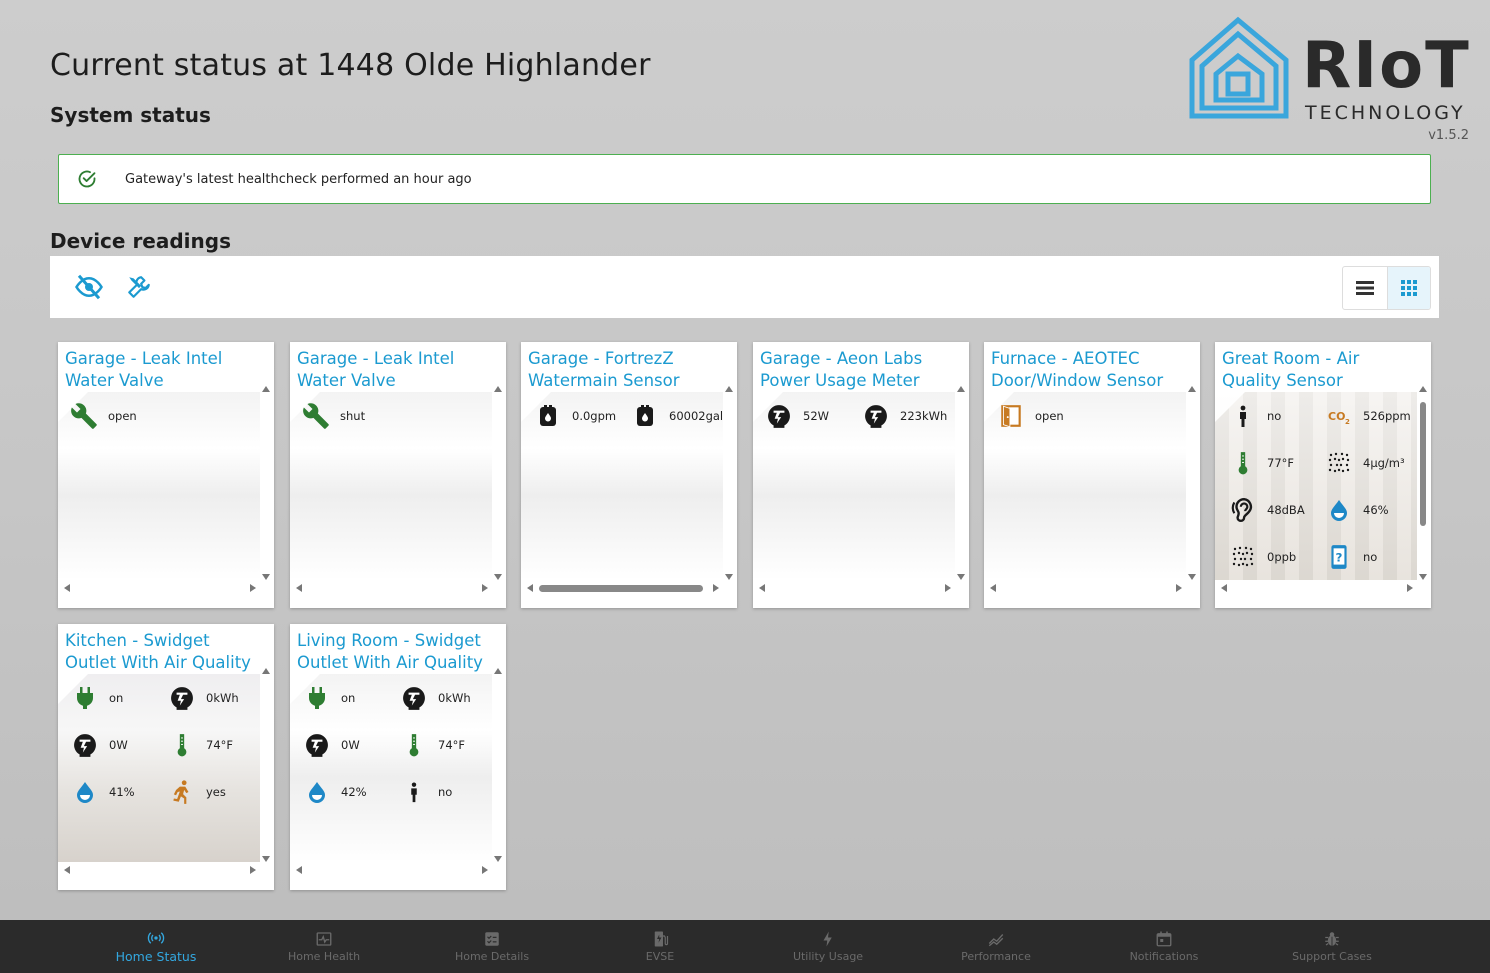  Describe the element at coordinates (661, 939) in the screenshot. I see `ev-charger-icon` at that location.